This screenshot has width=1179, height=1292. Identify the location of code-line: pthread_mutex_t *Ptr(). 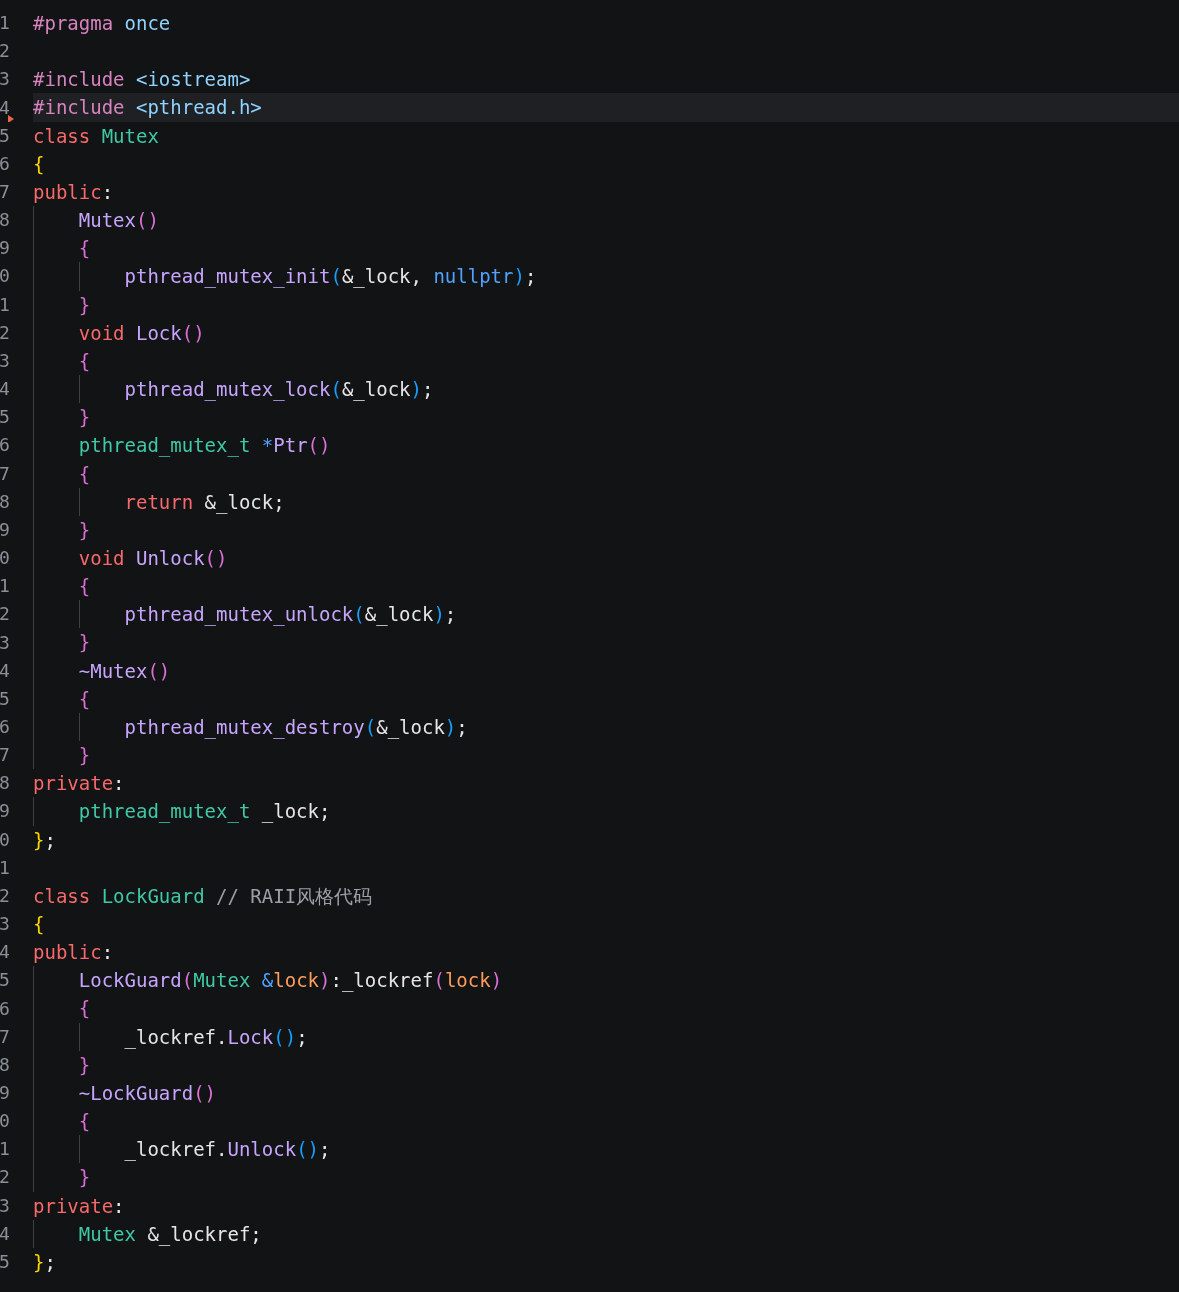
(182, 445).